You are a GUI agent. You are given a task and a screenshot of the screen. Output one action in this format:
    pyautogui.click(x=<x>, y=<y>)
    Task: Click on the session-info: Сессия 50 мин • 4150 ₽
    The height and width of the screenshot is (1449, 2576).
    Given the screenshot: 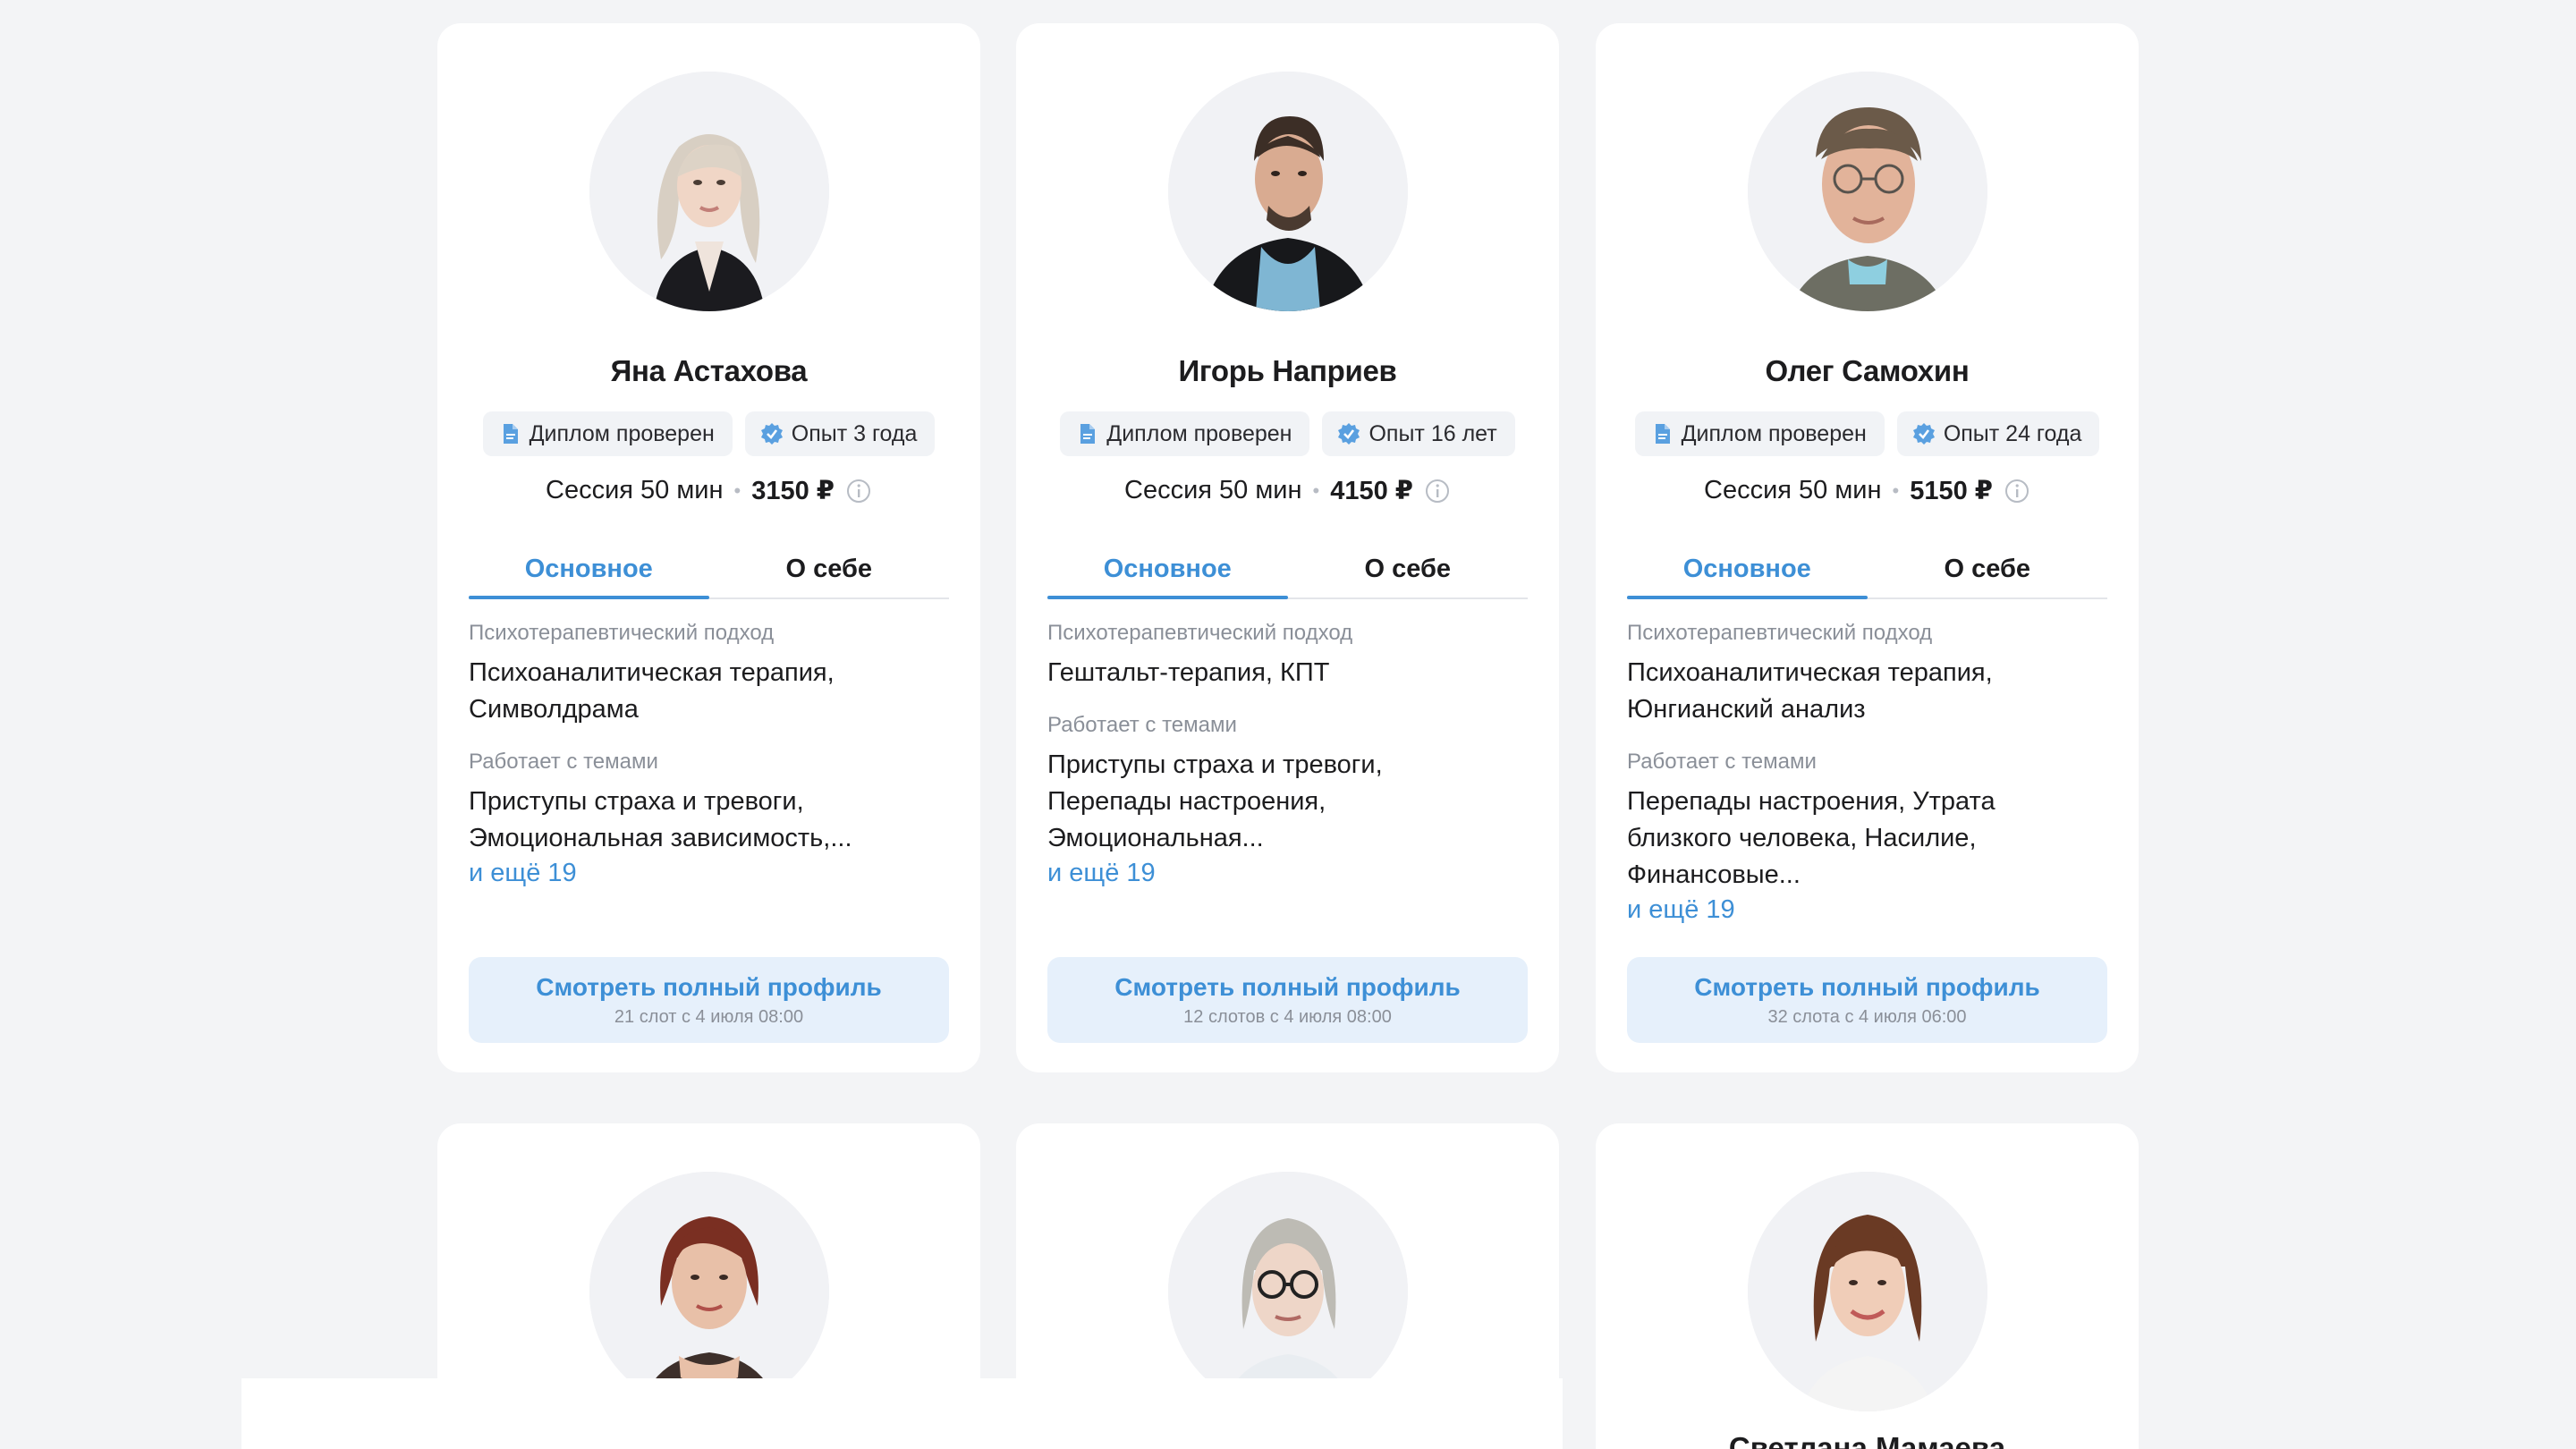 What is the action you would take?
    pyautogui.click(x=1287, y=490)
    